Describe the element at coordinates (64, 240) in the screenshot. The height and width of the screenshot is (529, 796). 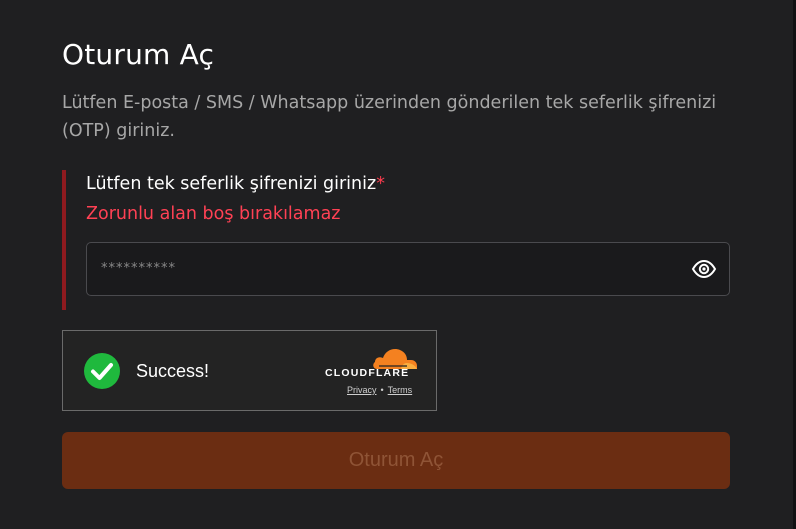
I see `error-indicator-bar` at that location.